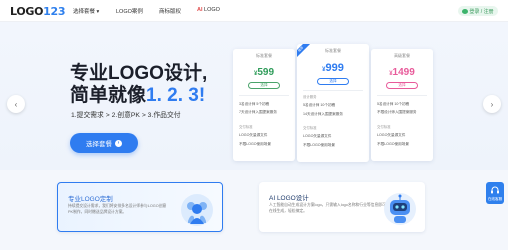  What do you see at coordinates (323, 114) in the screenshot?
I see `card-feature-line: 14天设计师入围提案服务` at bounding box center [323, 114].